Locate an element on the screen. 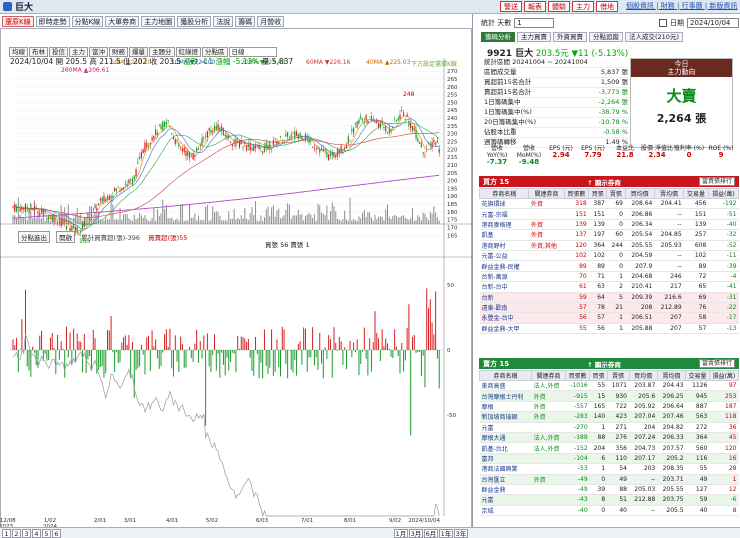  table-row: 群益金鼎 -49 39 88 205.03 205.55 127 12 is located at coordinates (609, 490).